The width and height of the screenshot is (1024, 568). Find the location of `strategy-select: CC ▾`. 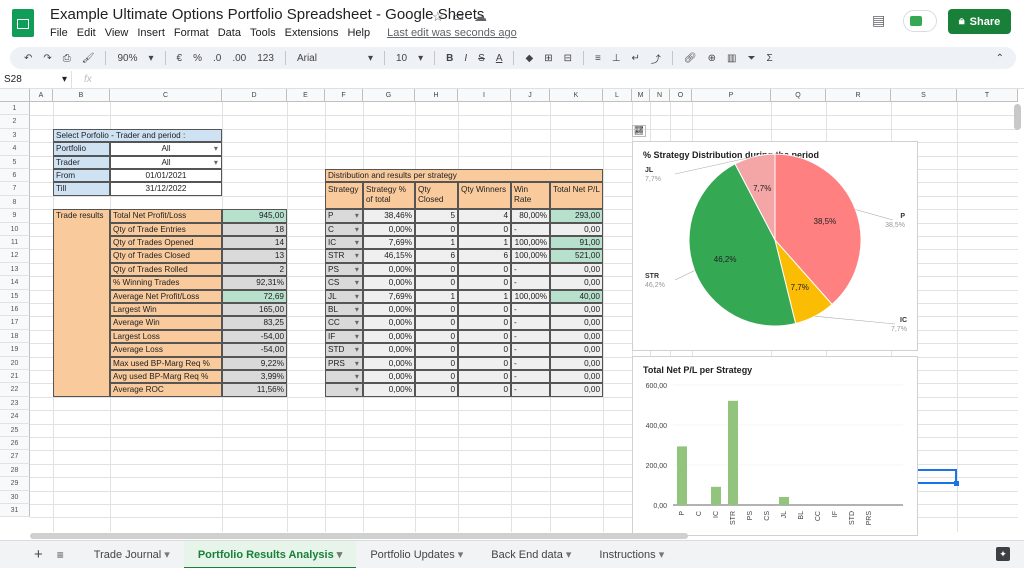

strategy-select: CC ▾ is located at coordinates (344, 323).